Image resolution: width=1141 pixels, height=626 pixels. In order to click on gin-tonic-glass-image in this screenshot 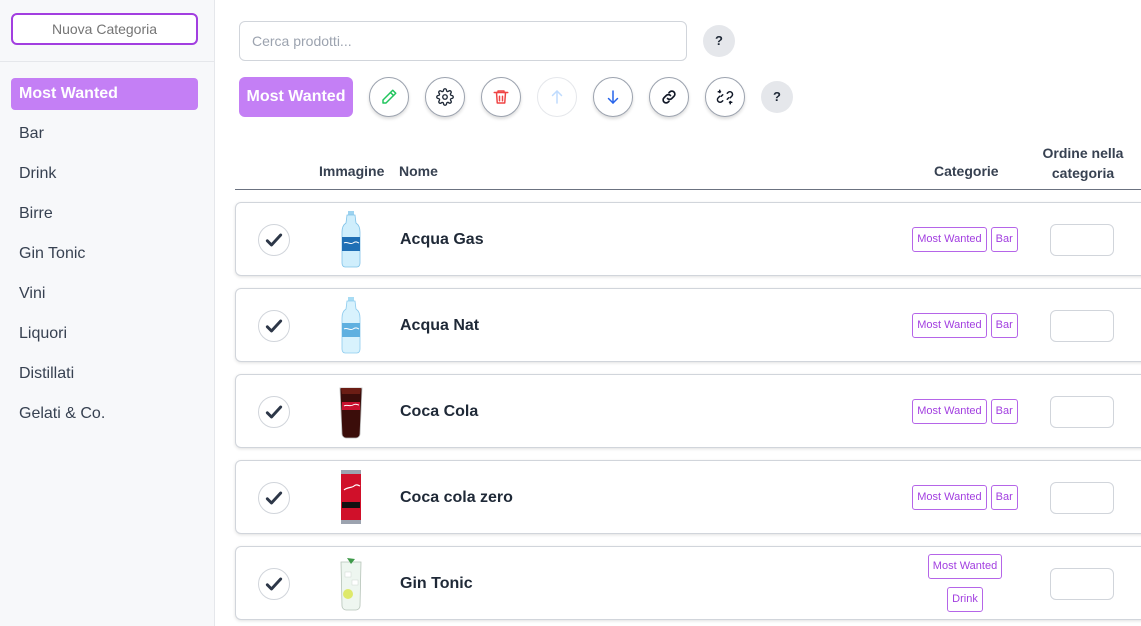, I will do `click(351, 584)`.